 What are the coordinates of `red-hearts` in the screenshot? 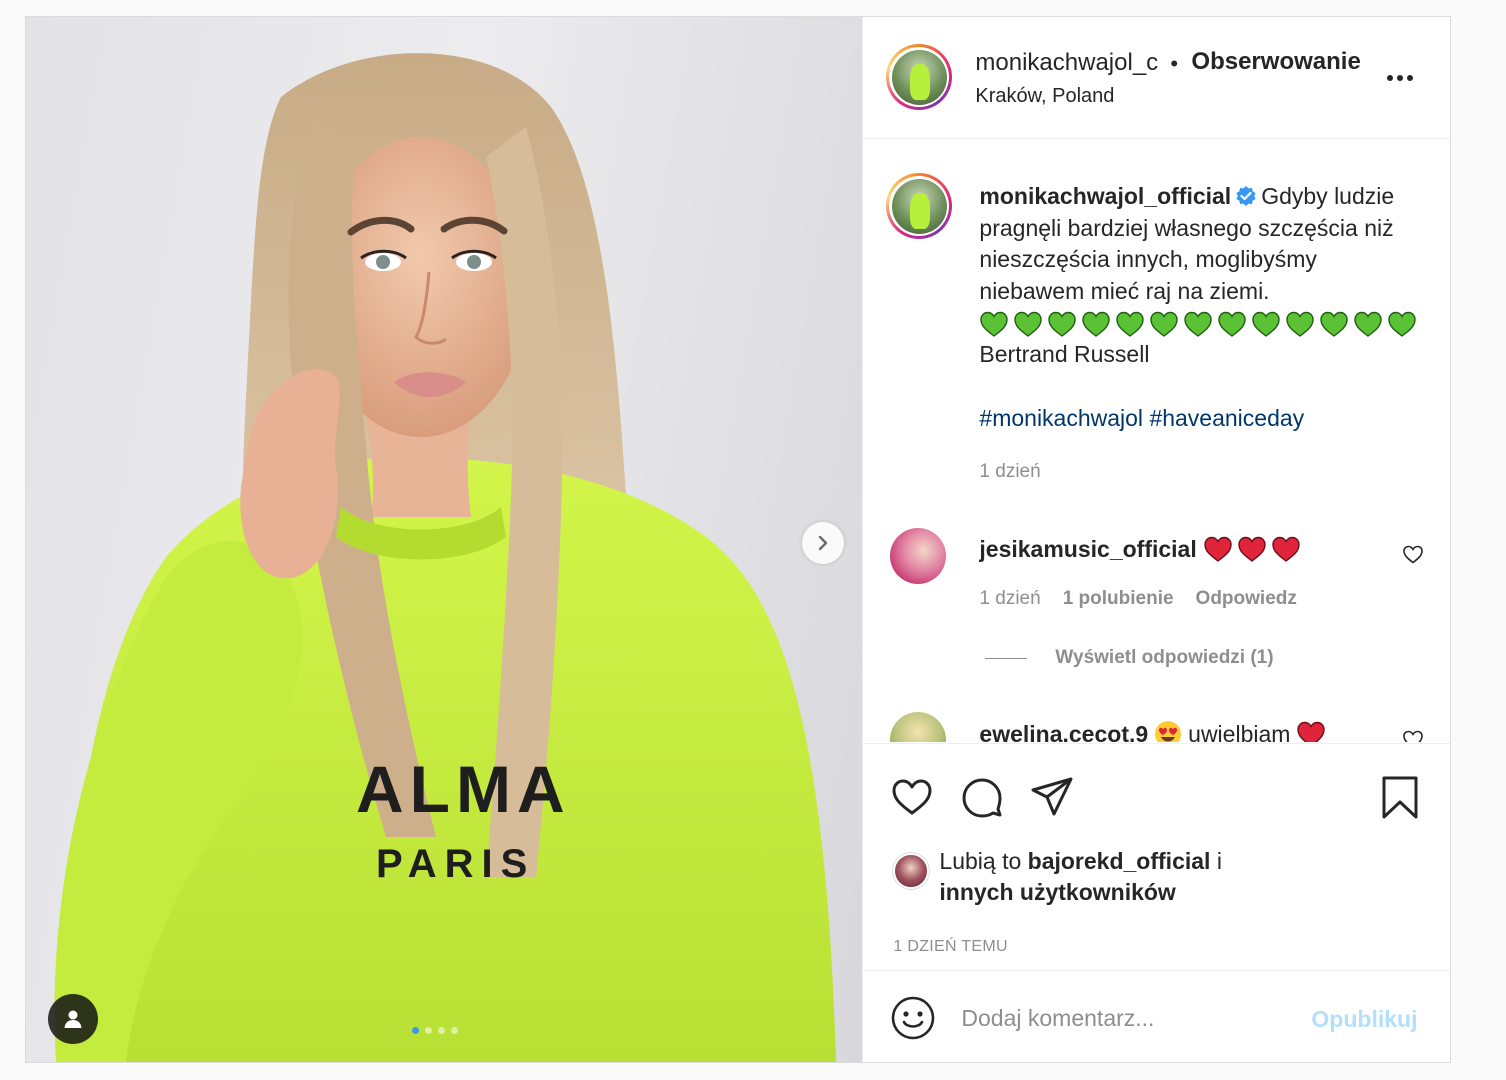 It's located at (1252, 549).